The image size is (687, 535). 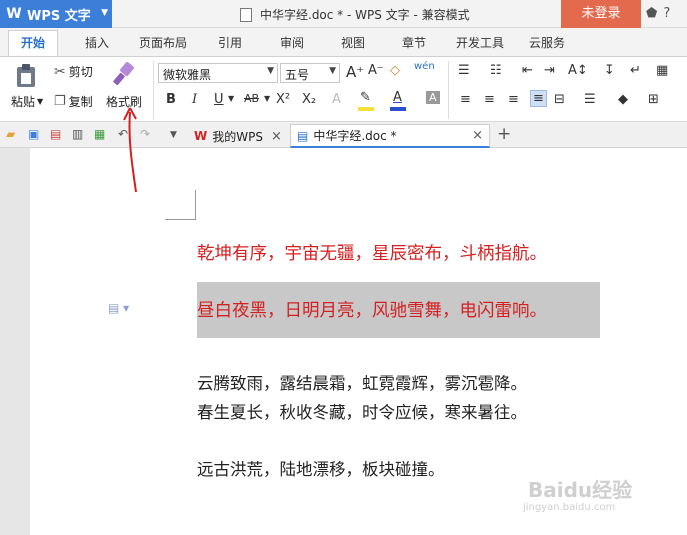 I want to click on underline-button: U, so click(x=219, y=99).